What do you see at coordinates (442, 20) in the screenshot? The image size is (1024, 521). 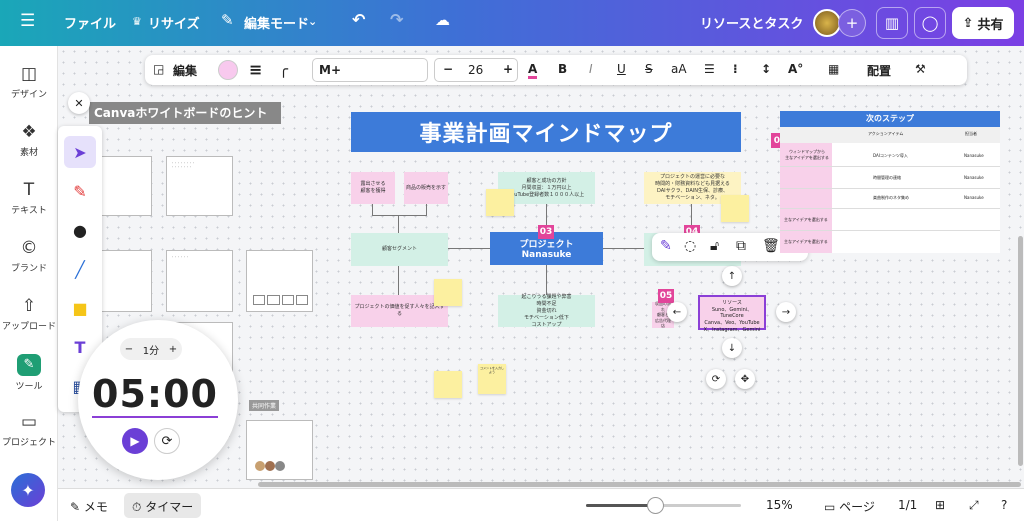 I see `cloud-save-icon: ☁` at bounding box center [442, 20].